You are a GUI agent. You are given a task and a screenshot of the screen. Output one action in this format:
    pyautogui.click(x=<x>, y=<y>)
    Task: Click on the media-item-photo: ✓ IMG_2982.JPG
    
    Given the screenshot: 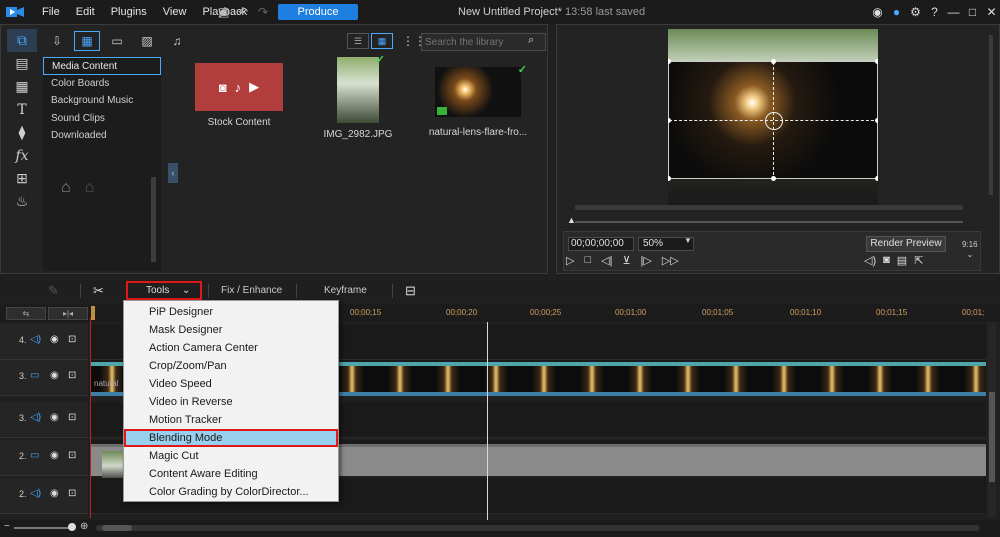 What is the action you would take?
    pyautogui.click(x=358, y=97)
    